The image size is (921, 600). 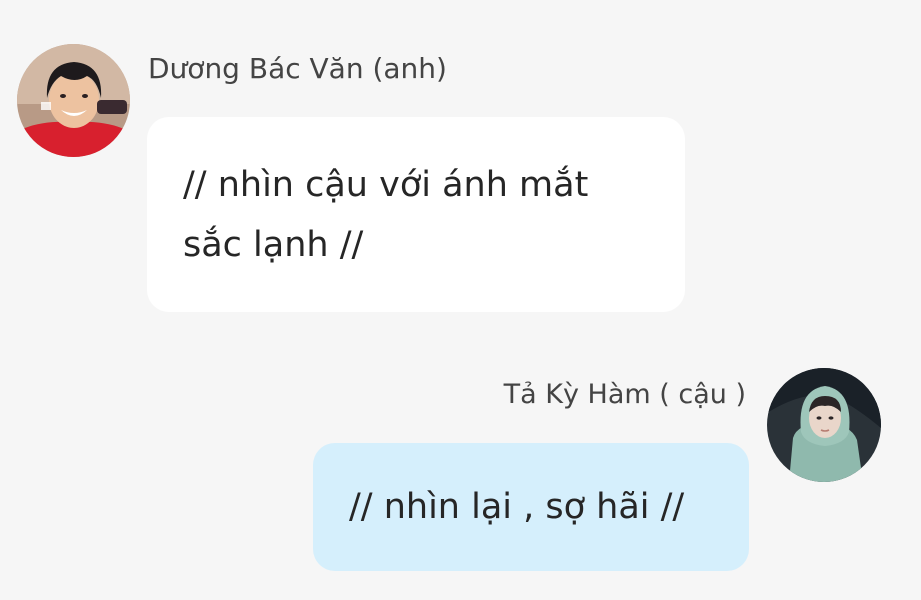 I want to click on sender-name-right: Tả Kỳ Hàm ( cậu ), so click(x=624, y=394).